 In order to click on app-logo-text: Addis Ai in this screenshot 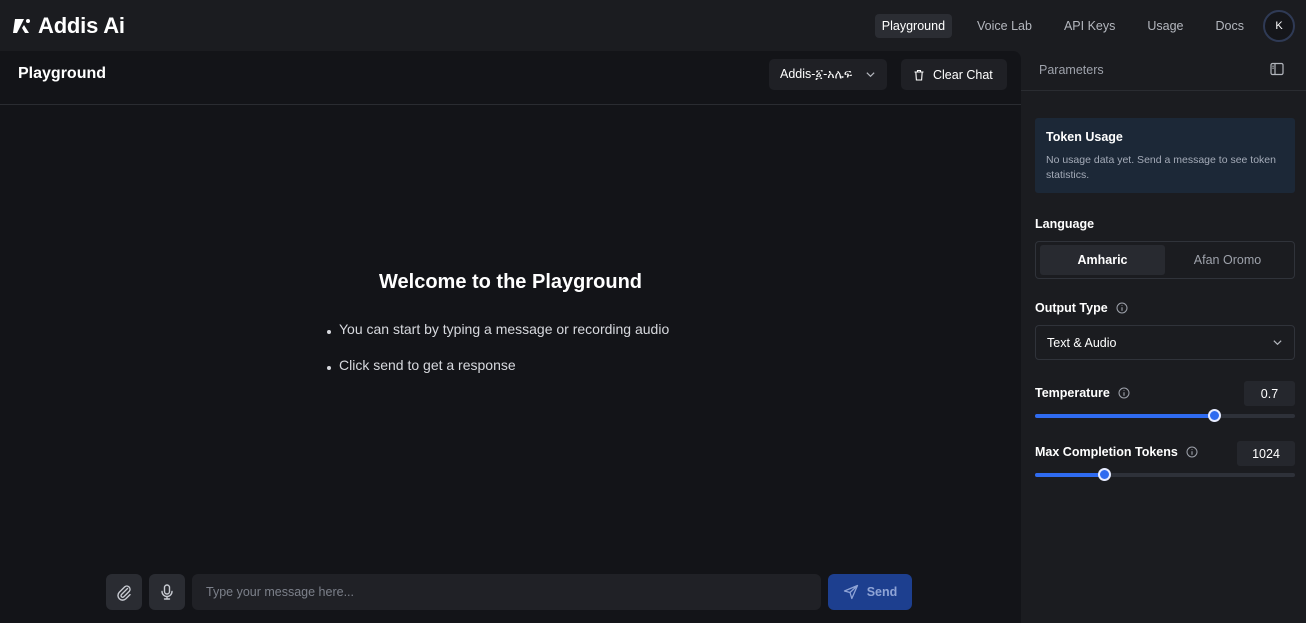, I will do `click(81, 25)`.